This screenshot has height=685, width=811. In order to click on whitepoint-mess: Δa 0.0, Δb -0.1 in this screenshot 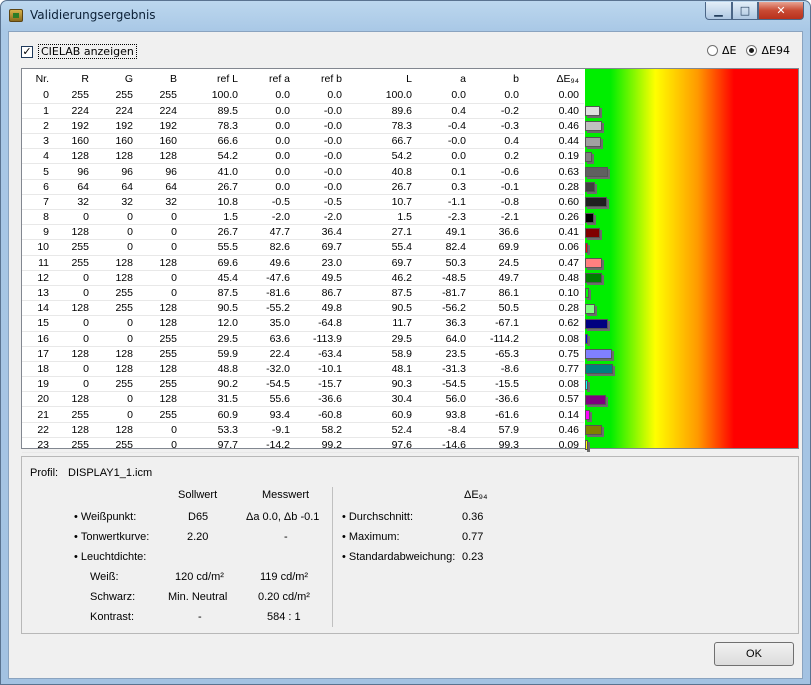, I will do `click(283, 517)`.